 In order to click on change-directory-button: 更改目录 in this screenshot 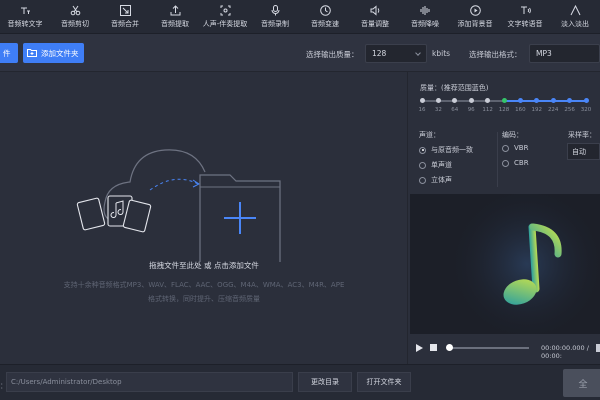, I will do `click(325, 382)`.